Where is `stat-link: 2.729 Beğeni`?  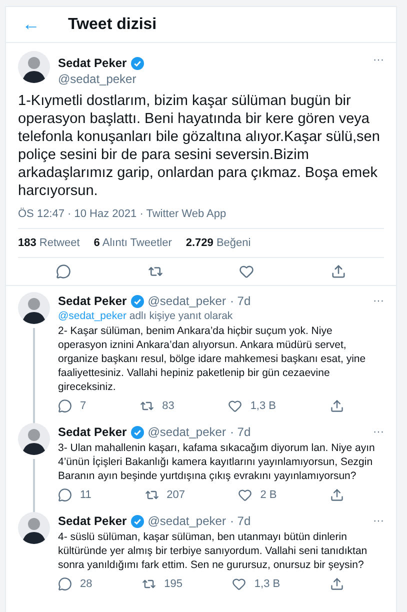 stat-link: 2.729 Beğeni is located at coordinates (218, 243).